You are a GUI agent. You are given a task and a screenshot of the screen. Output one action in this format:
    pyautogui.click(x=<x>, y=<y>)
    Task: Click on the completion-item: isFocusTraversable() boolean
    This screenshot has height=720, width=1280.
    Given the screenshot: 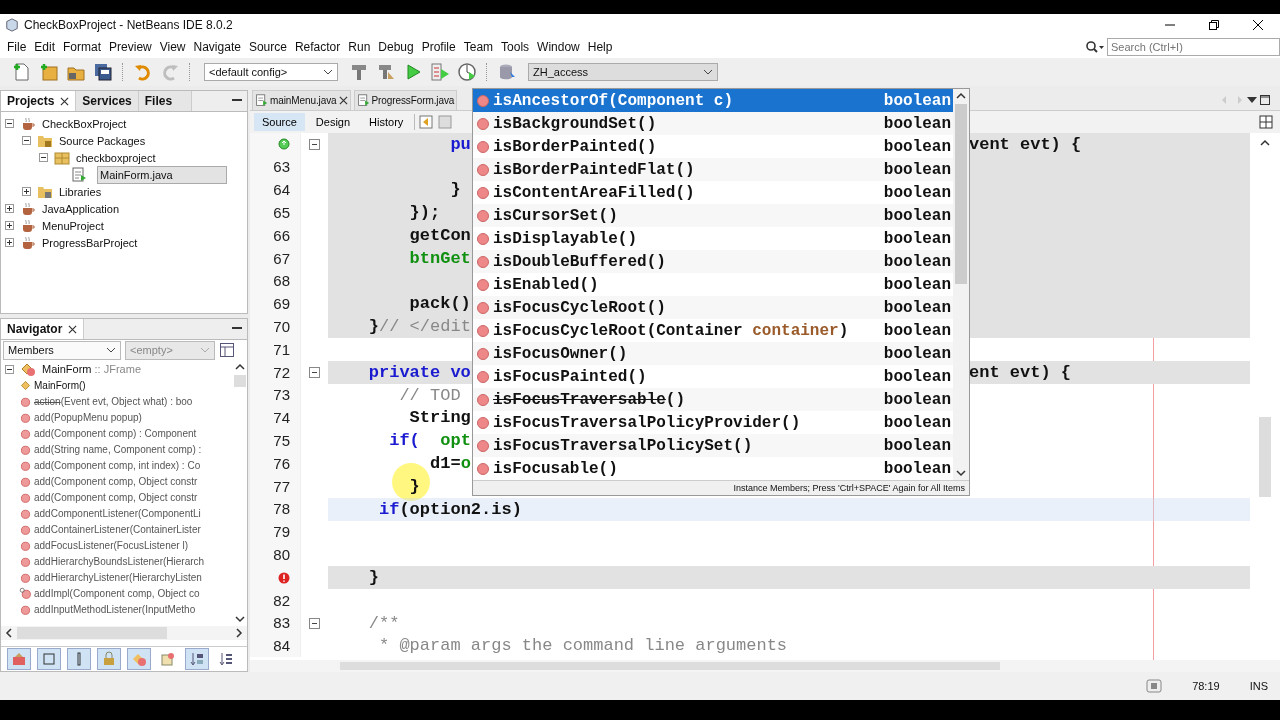 What is the action you would take?
    pyautogui.click(x=713, y=399)
    